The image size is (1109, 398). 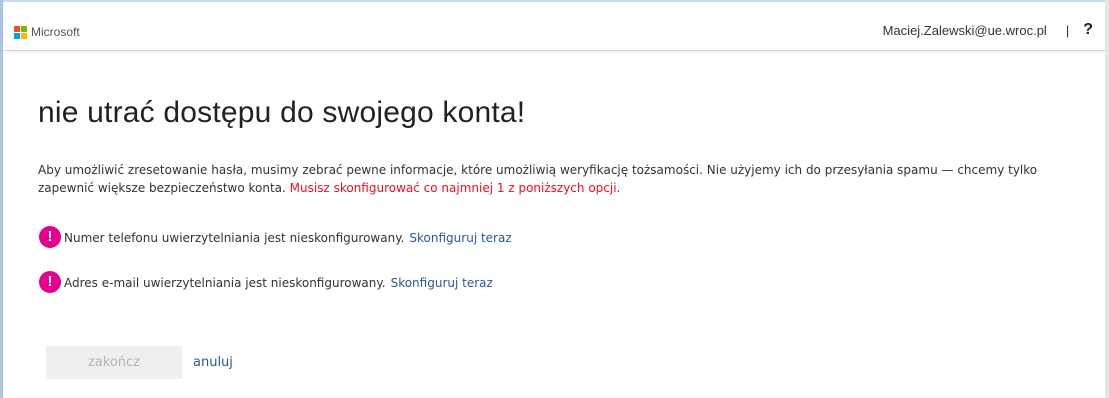 What do you see at coordinates (965, 30) in the screenshot?
I see `user-email: Maciej.Zalewski@ue.wroc.pl` at bounding box center [965, 30].